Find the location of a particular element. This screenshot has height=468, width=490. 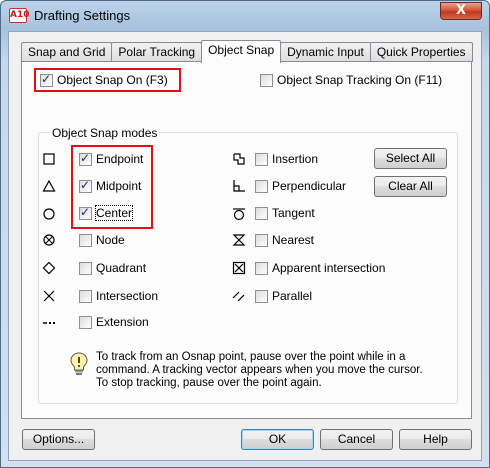

endpoint-label: Endpoint is located at coordinates (120, 159).